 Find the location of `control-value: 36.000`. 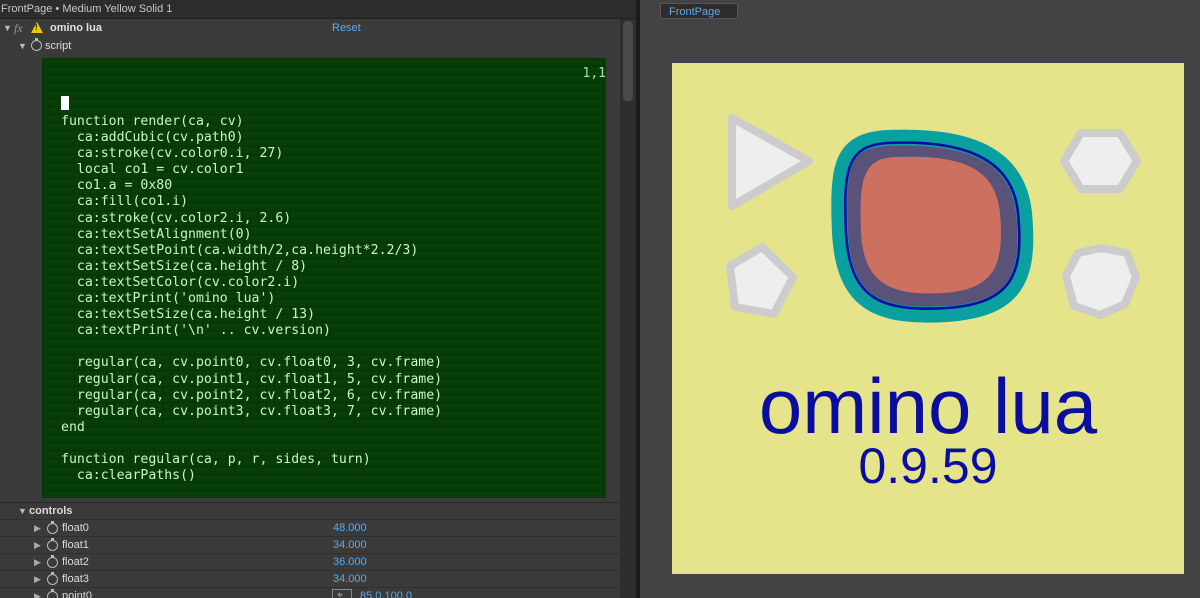

control-value: 36.000 is located at coordinates (350, 562).